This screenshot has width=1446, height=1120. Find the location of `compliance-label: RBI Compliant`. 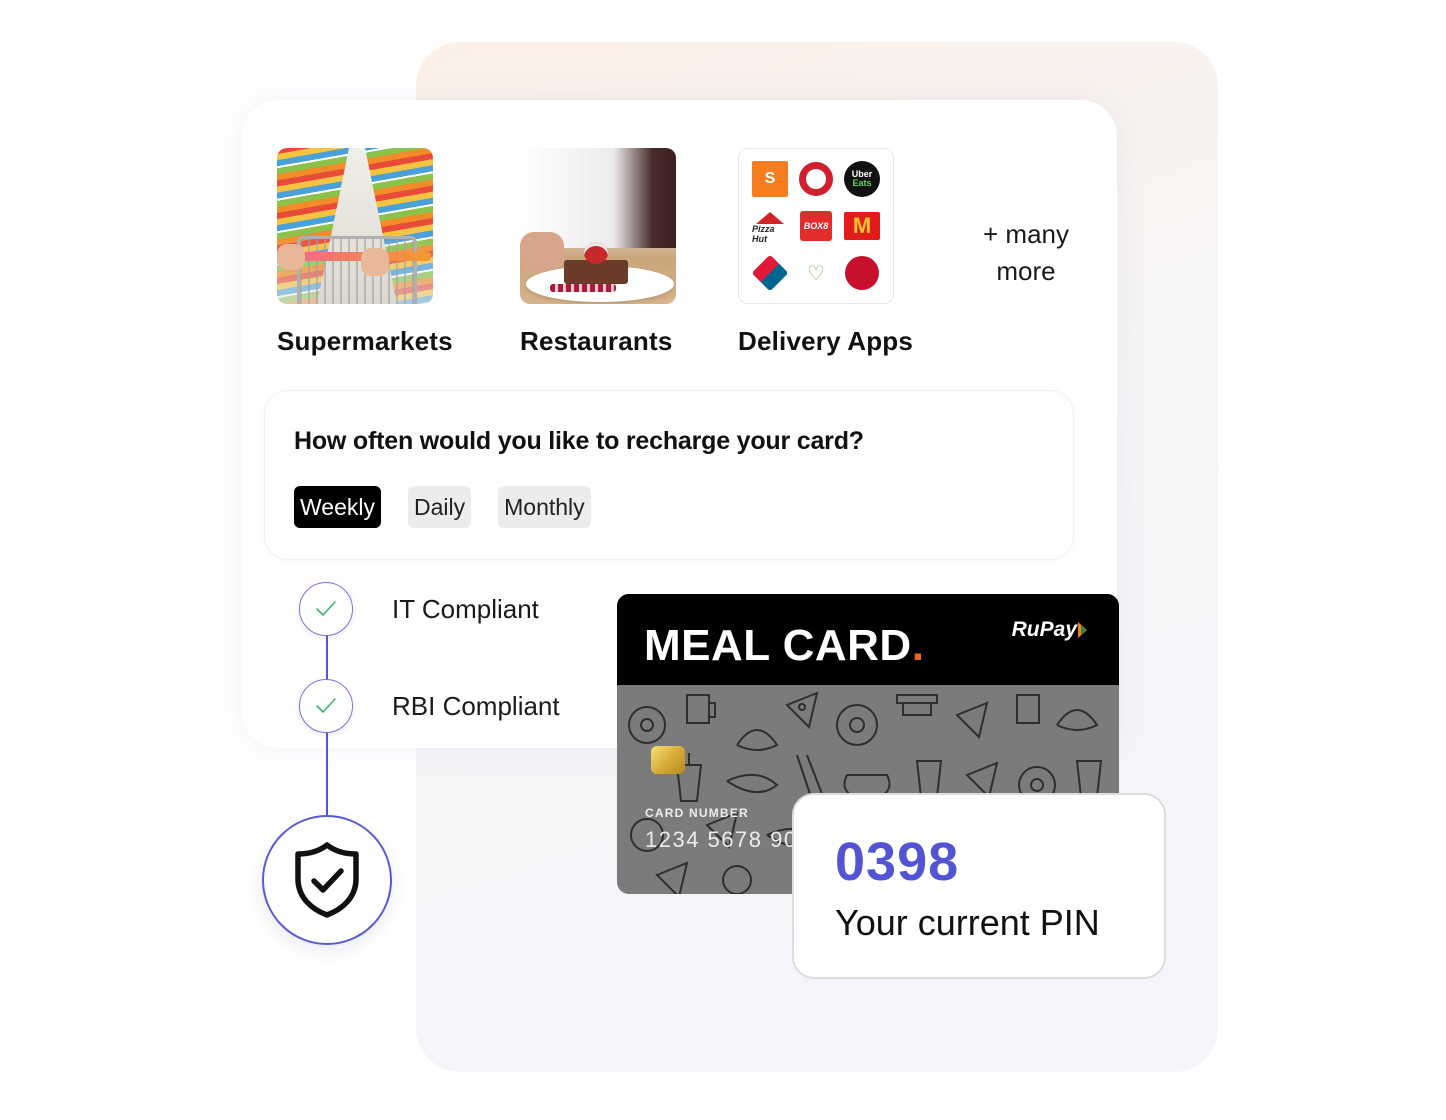

compliance-label: RBI Compliant is located at coordinates (476, 705).